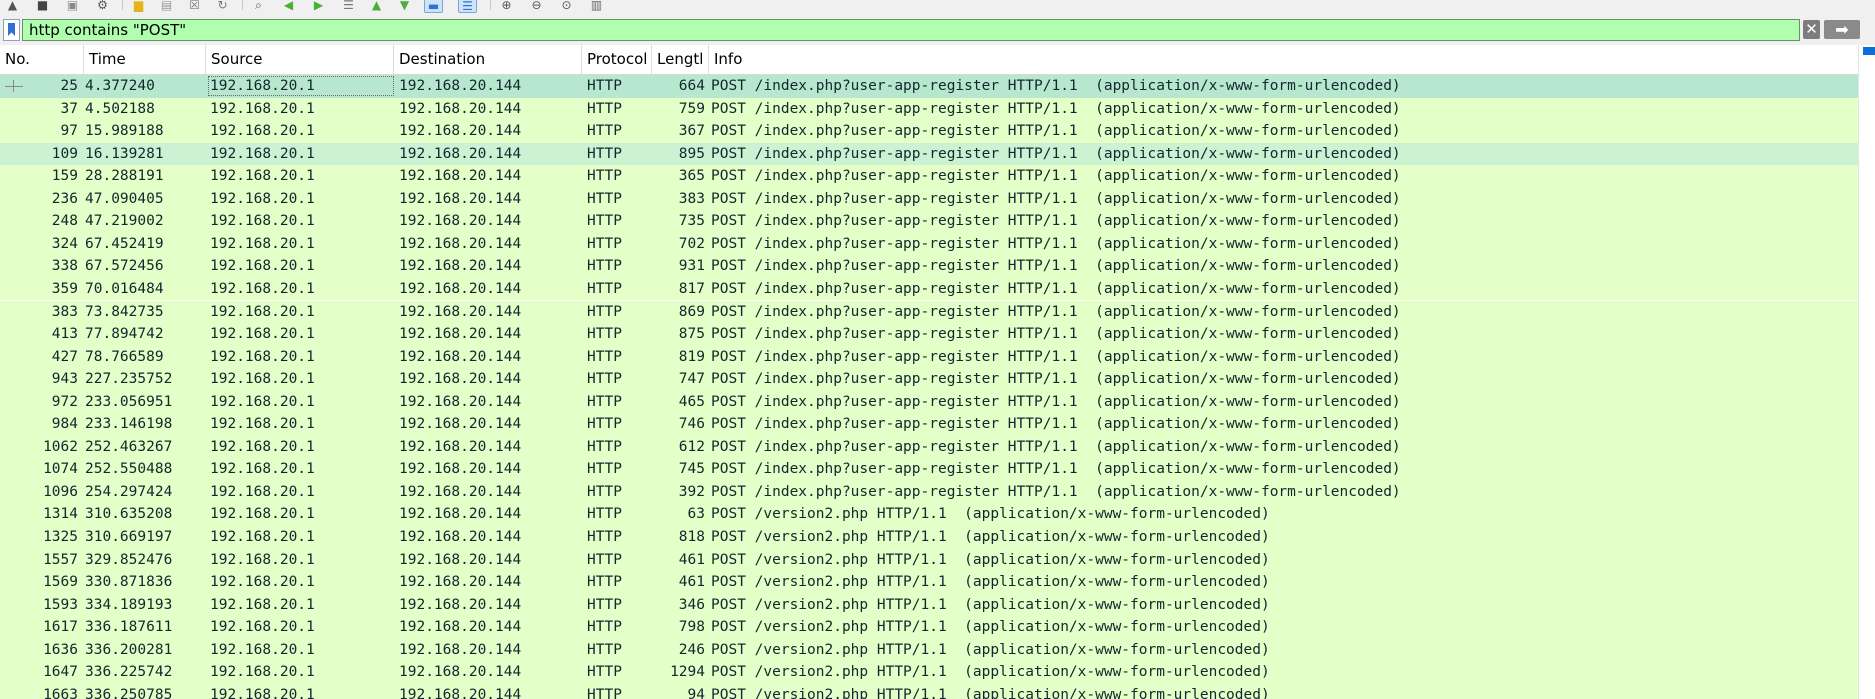  What do you see at coordinates (300, 59) in the screenshot?
I see `column-header-source: Source` at bounding box center [300, 59].